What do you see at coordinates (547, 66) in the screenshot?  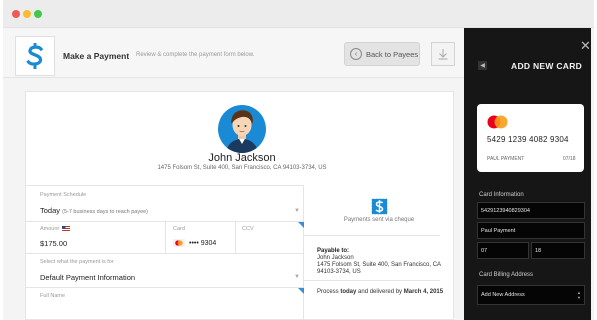 I see `panel-title: ADD NEW CARD` at bounding box center [547, 66].